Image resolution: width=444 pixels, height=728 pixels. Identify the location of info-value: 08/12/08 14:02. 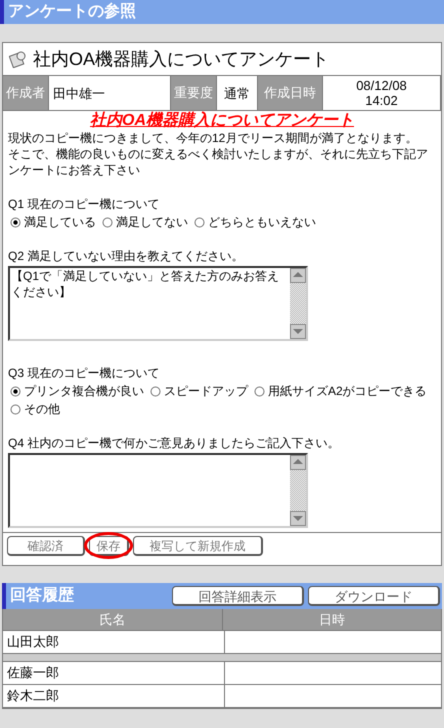
(382, 93).